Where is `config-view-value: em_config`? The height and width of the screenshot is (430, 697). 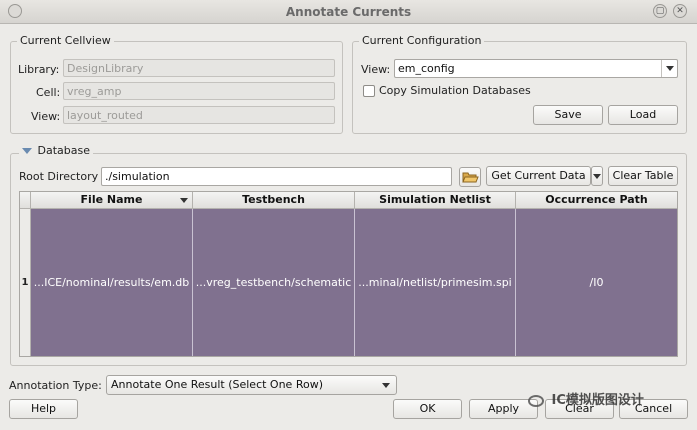 config-view-value: em_config is located at coordinates (426, 68).